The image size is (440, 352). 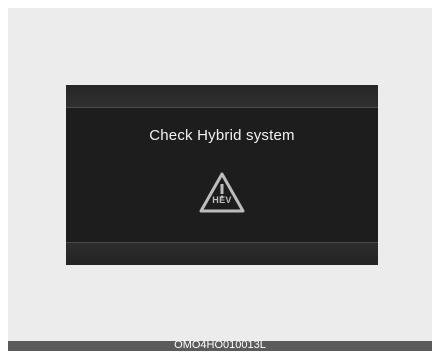 I want to click on hev-badge-label: HEV, so click(x=222, y=200).